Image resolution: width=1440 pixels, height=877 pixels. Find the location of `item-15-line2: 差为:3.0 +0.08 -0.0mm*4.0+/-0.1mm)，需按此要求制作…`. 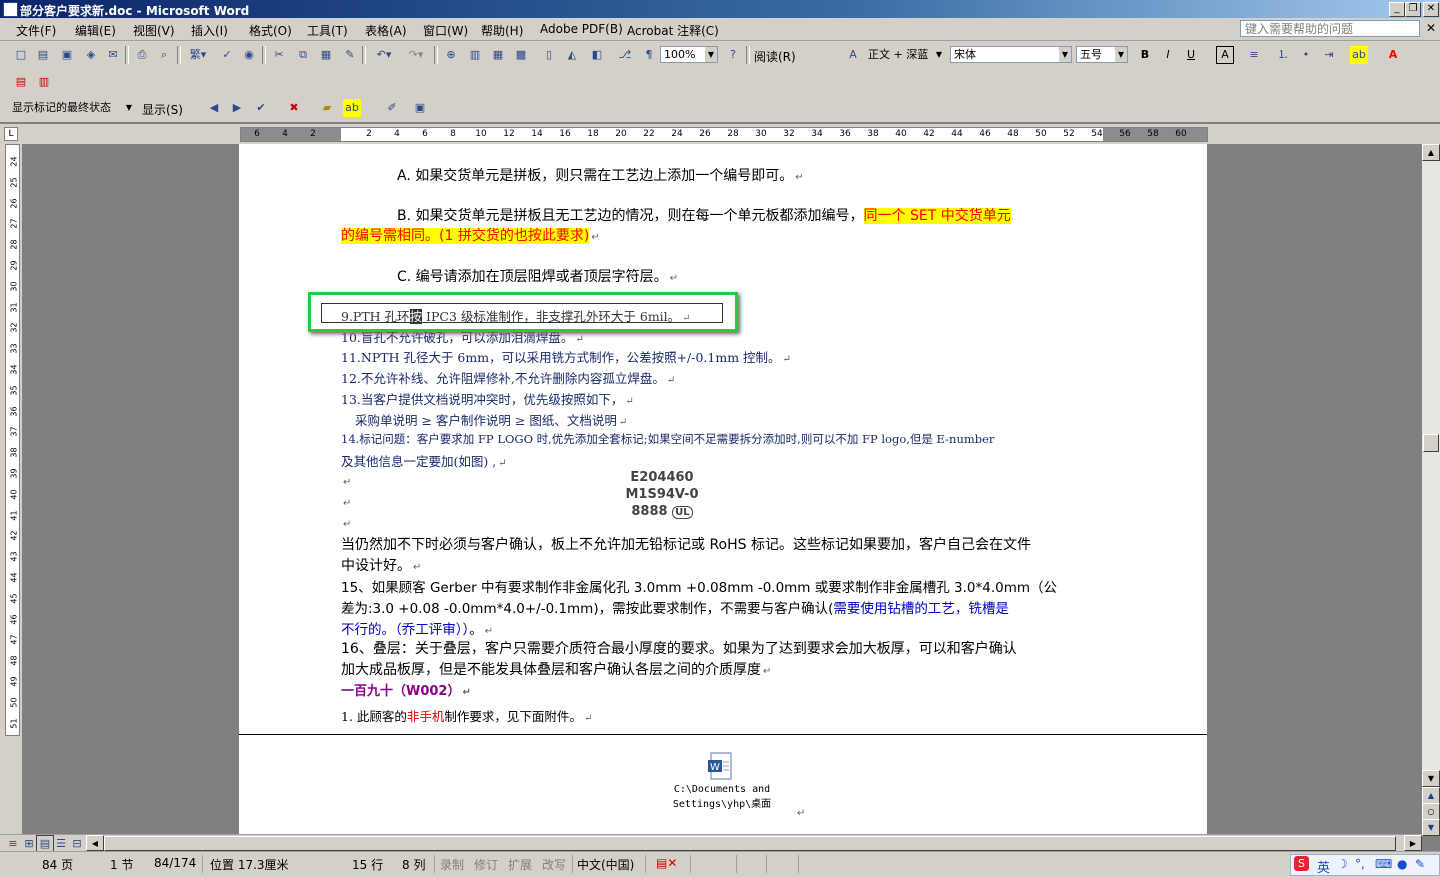

item-15-line2: 差为:3.0 +0.08 -0.0mm*4.0+/-0.1mm)，需按此要求制作… is located at coordinates (675, 607).